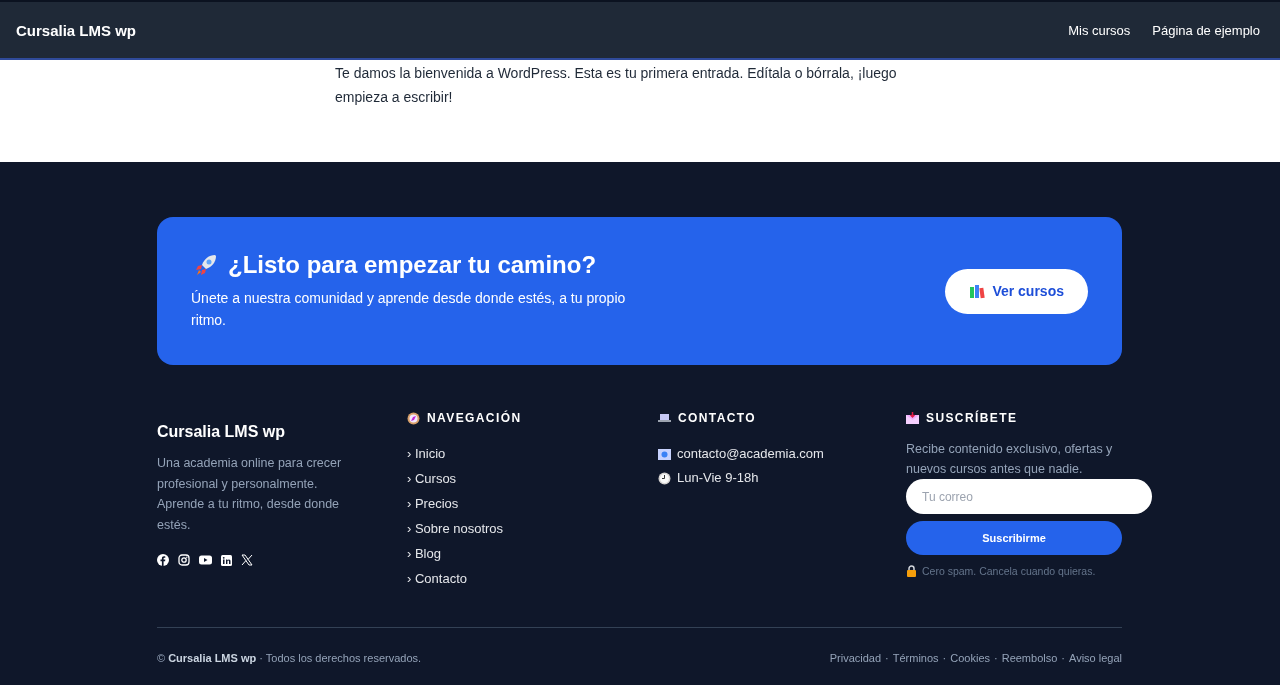 The width and height of the screenshot is (1280, 685). Describe the element at coordinates (750, 454) in the screenshot. I see `contact-email: contacto@academia.com` at that location.